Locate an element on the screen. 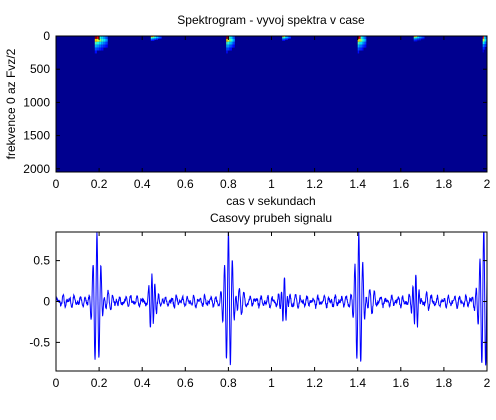 The height and width of the screenshot is (420, 496). signal-x-tick-label: 0.2 is located at coordinates (99, 383).